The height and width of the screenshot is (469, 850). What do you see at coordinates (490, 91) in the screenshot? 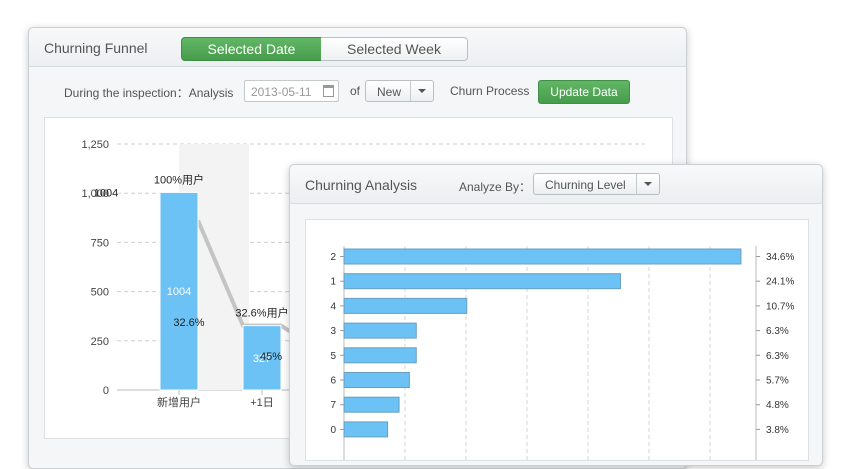
I see `churn-process-label: Churn Process` at bounding box center [490, 91].